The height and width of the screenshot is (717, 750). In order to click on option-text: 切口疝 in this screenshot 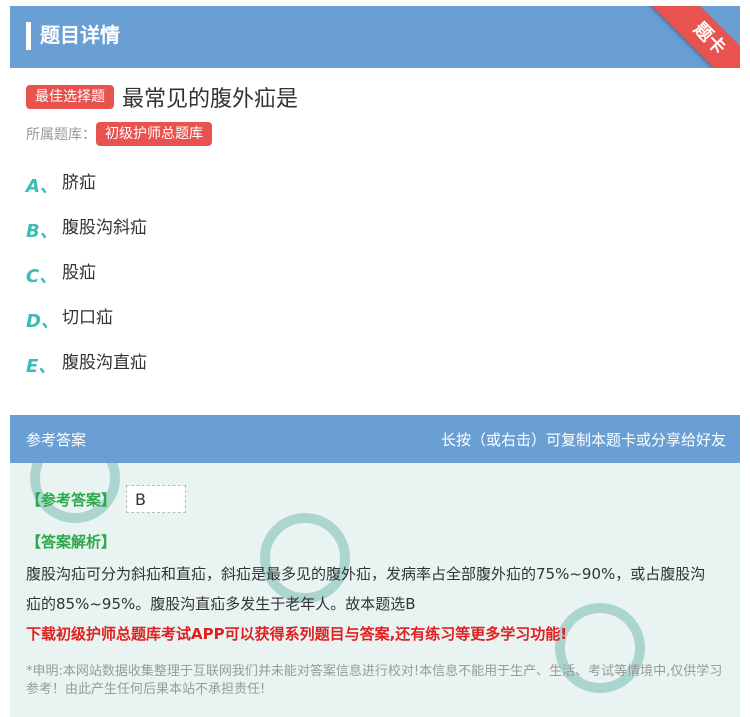, I will do `click(87, 318)`.